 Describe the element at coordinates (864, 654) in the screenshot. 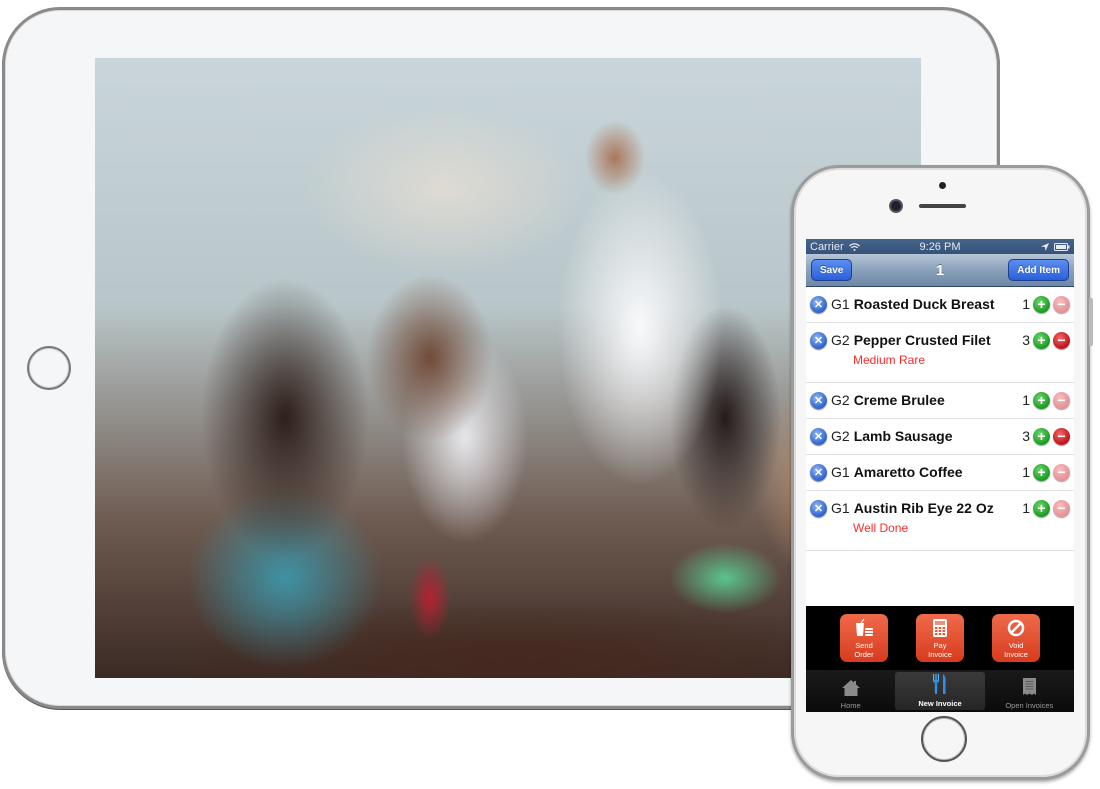

I see `send-order-label-2: Order` at that location.